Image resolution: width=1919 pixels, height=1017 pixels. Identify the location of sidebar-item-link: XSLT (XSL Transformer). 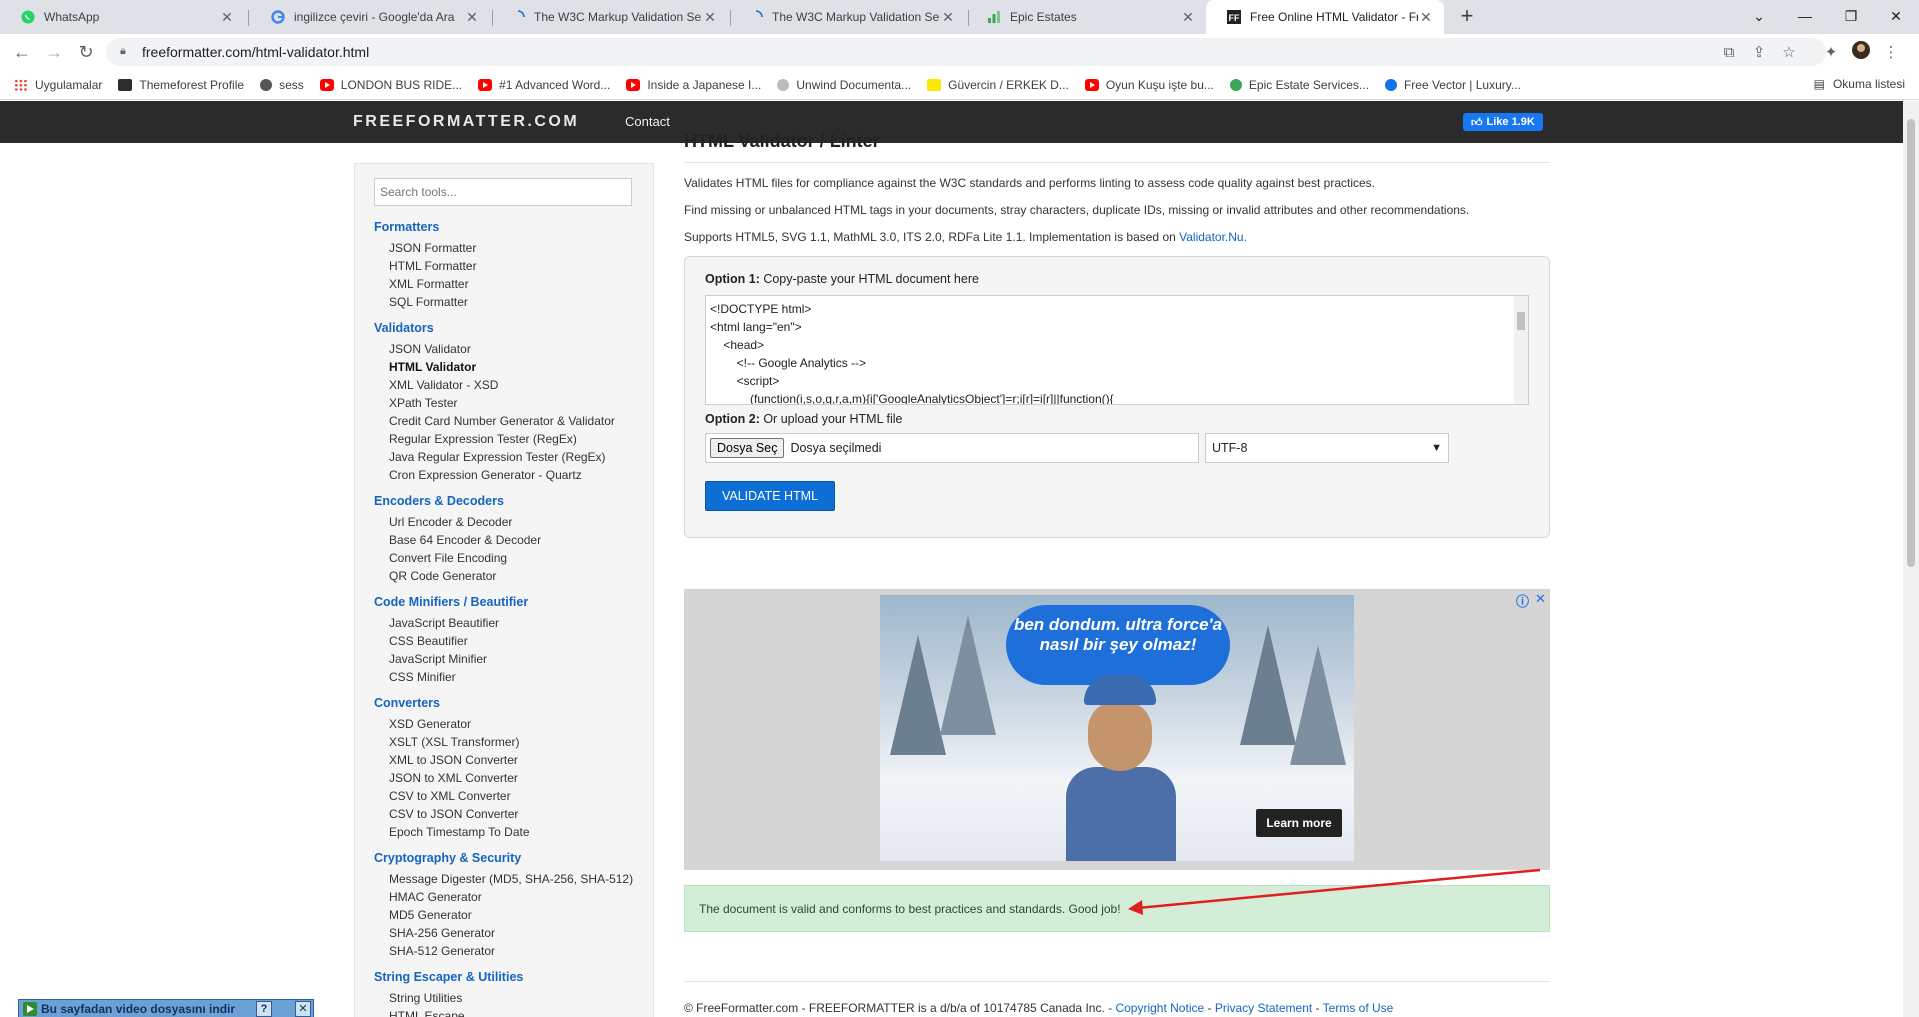
(509, 742).